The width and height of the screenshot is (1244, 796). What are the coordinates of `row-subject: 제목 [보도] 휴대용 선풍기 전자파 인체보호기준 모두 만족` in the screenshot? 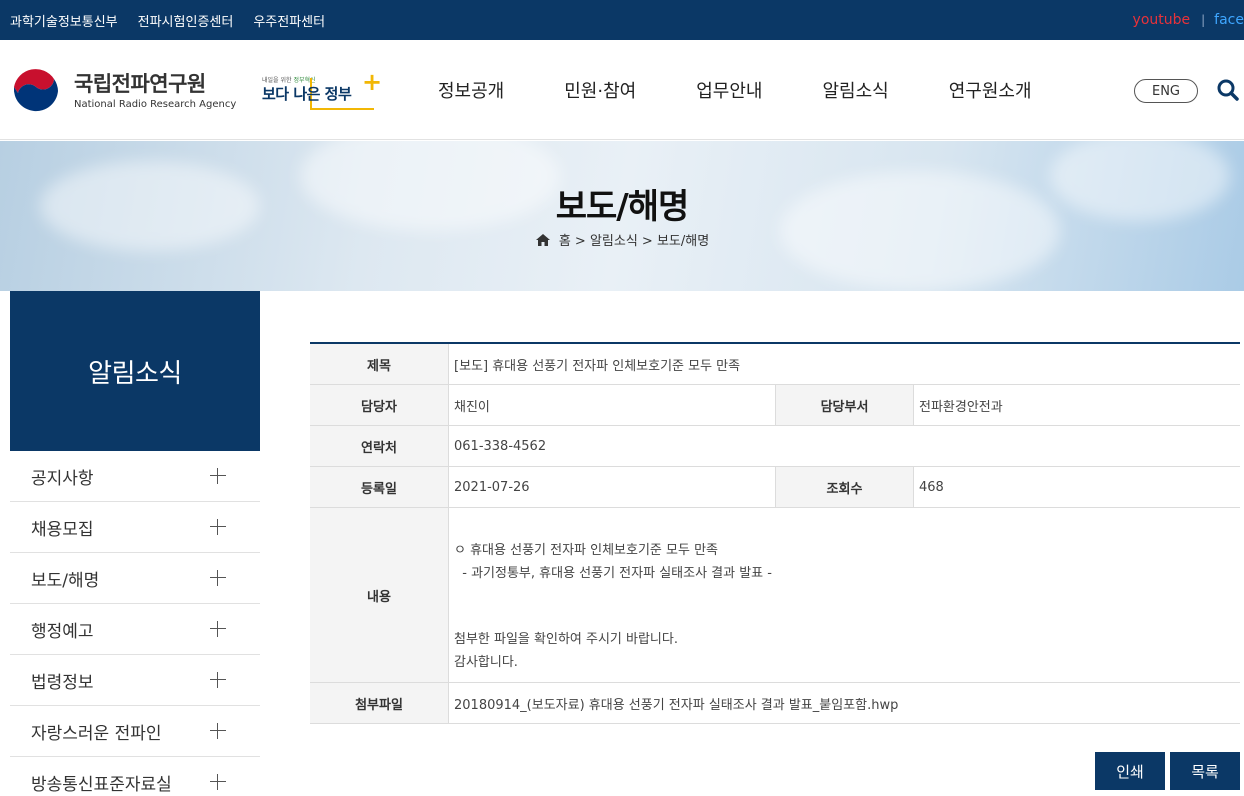 It's located at (775, 364).